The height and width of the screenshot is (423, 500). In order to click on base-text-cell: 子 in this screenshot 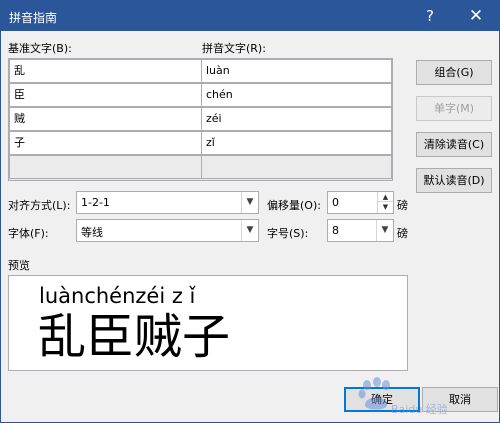, I will do `click(105, 143)`.